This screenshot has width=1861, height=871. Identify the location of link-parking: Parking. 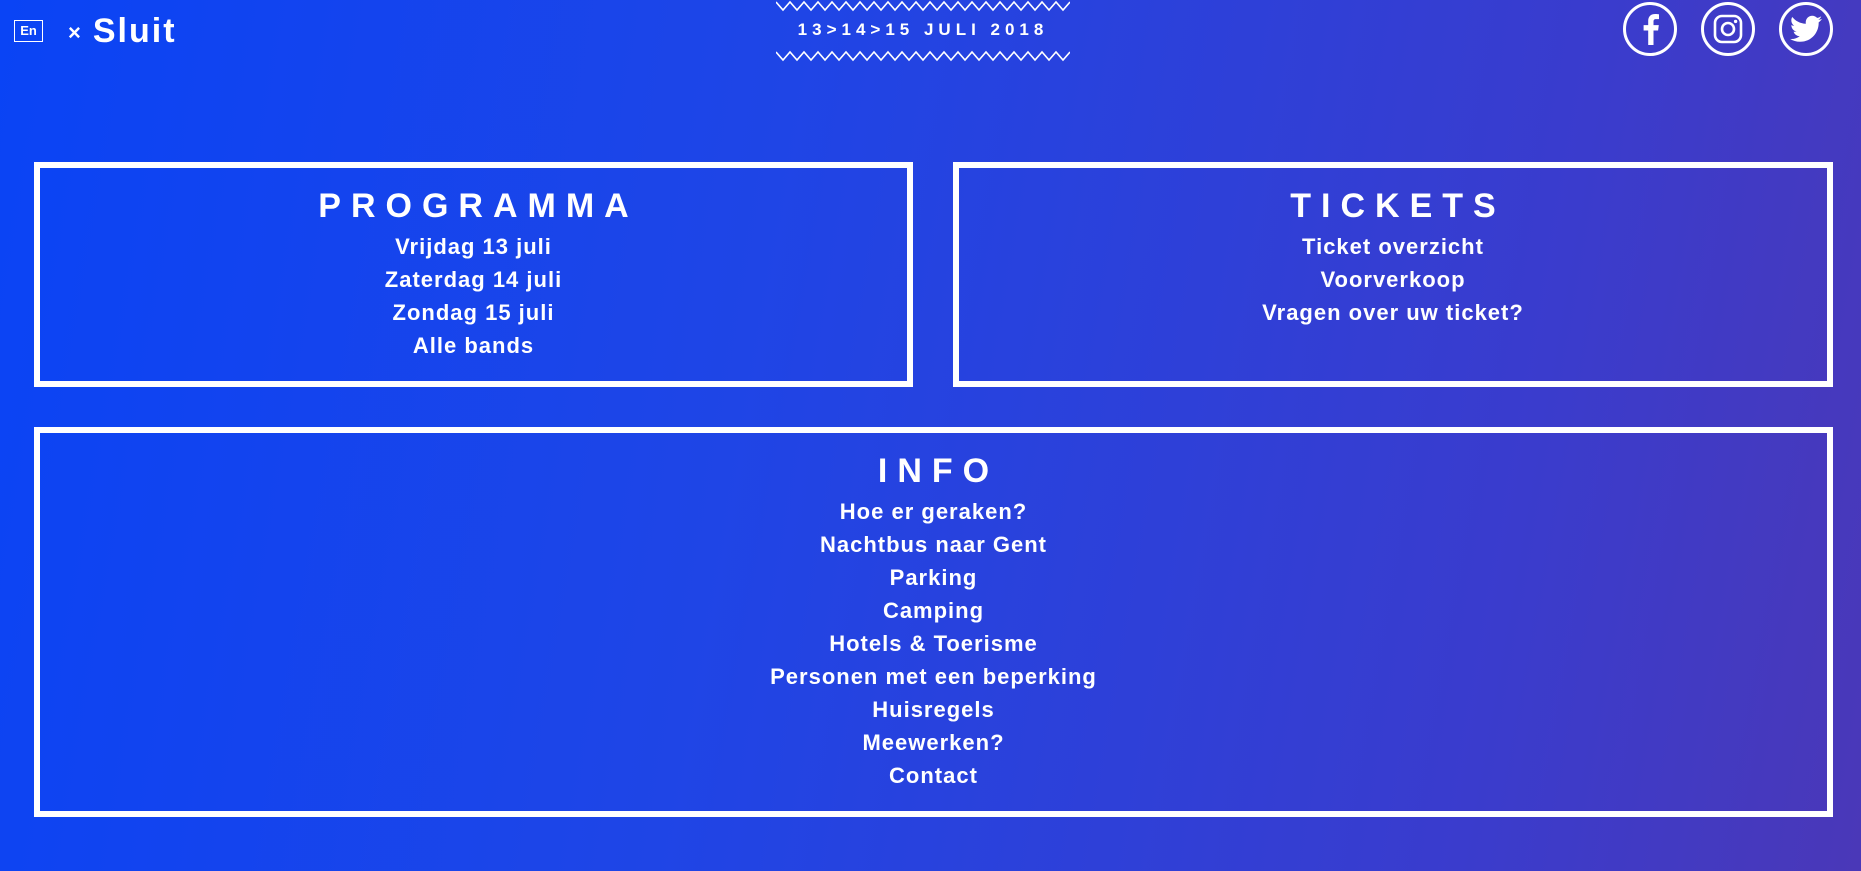
(934, 577).